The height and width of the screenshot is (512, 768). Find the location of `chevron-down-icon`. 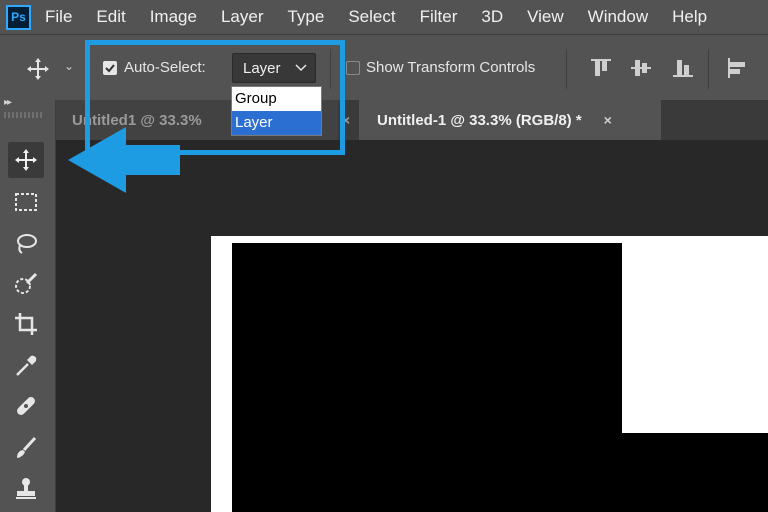

chevron-down-icon is located at coordinates (301, 68).